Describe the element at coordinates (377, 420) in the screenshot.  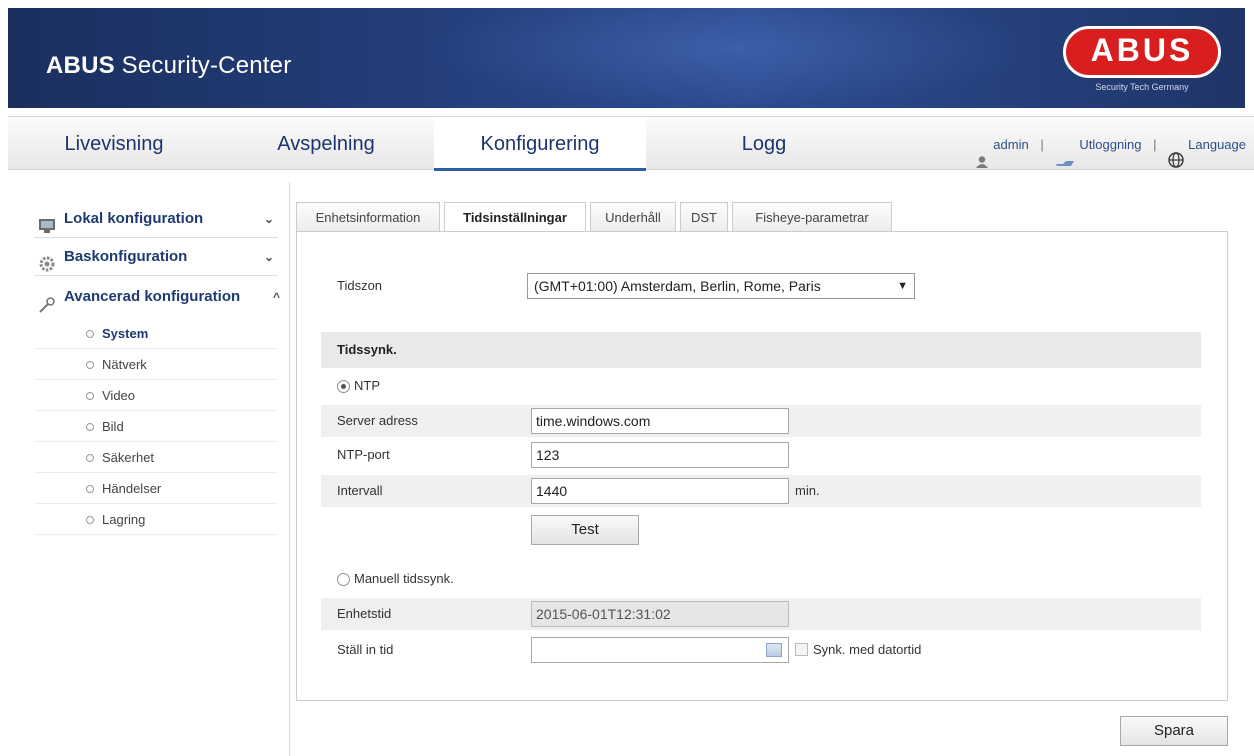
I see `server-label: Server adress` at that location.